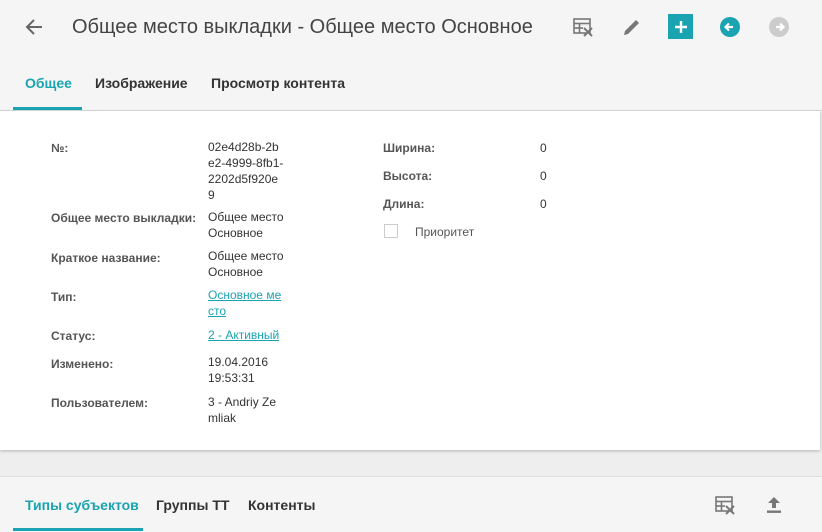  Describe the element at coordinates (78, 529) in the screenshot. I see `active-bottom-tab-indicator` at that location.